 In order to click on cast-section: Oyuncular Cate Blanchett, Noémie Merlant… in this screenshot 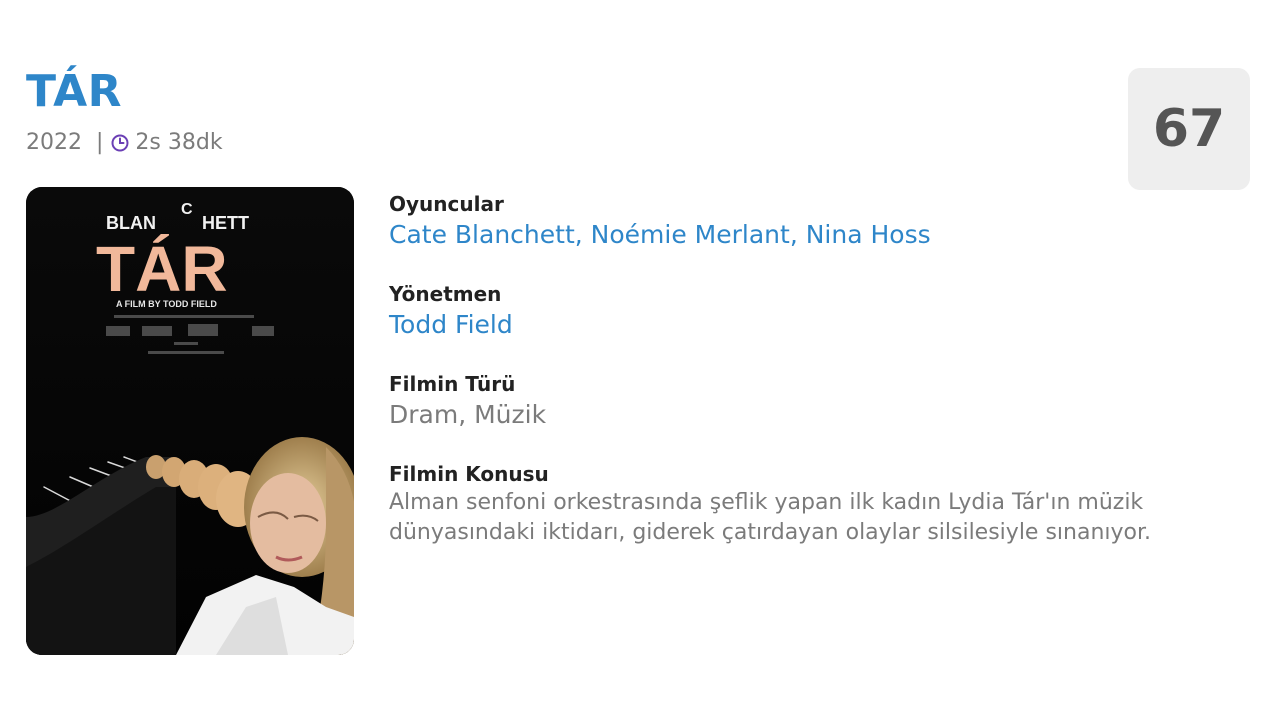, I will do `click(824, 221)`.